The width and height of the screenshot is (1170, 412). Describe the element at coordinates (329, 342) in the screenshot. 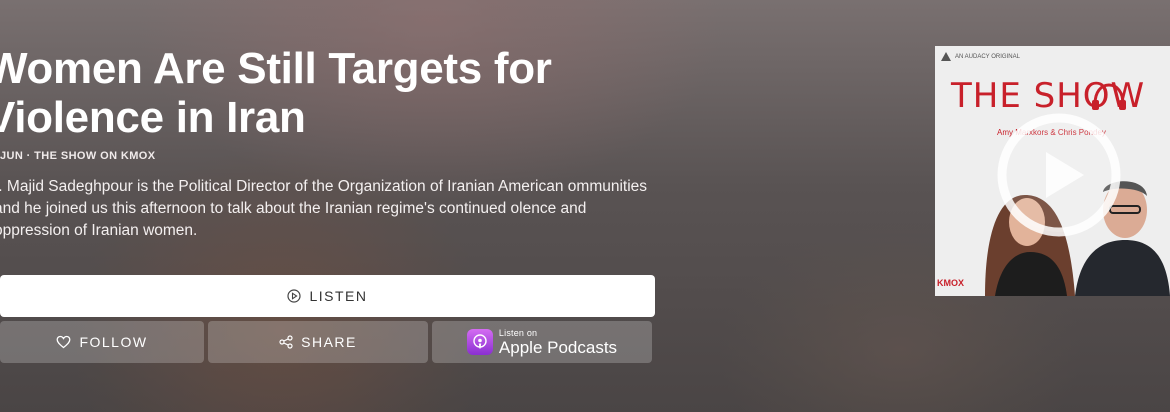

I see `share-label: SHARE` at that location.